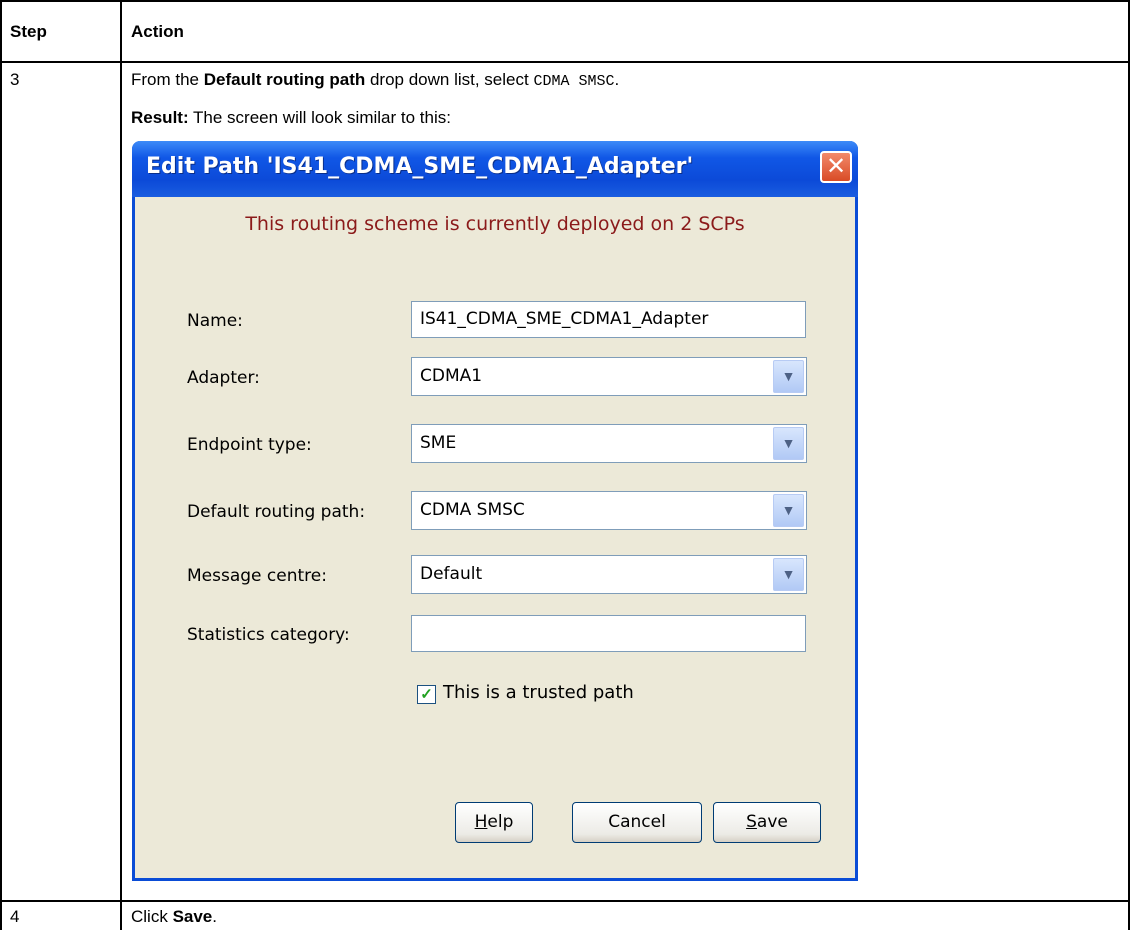 This screenshot has width=1130, height=930. Describe the element at coordinates (28, 31) in the screenshot. I see `header-step: Step` at that location.